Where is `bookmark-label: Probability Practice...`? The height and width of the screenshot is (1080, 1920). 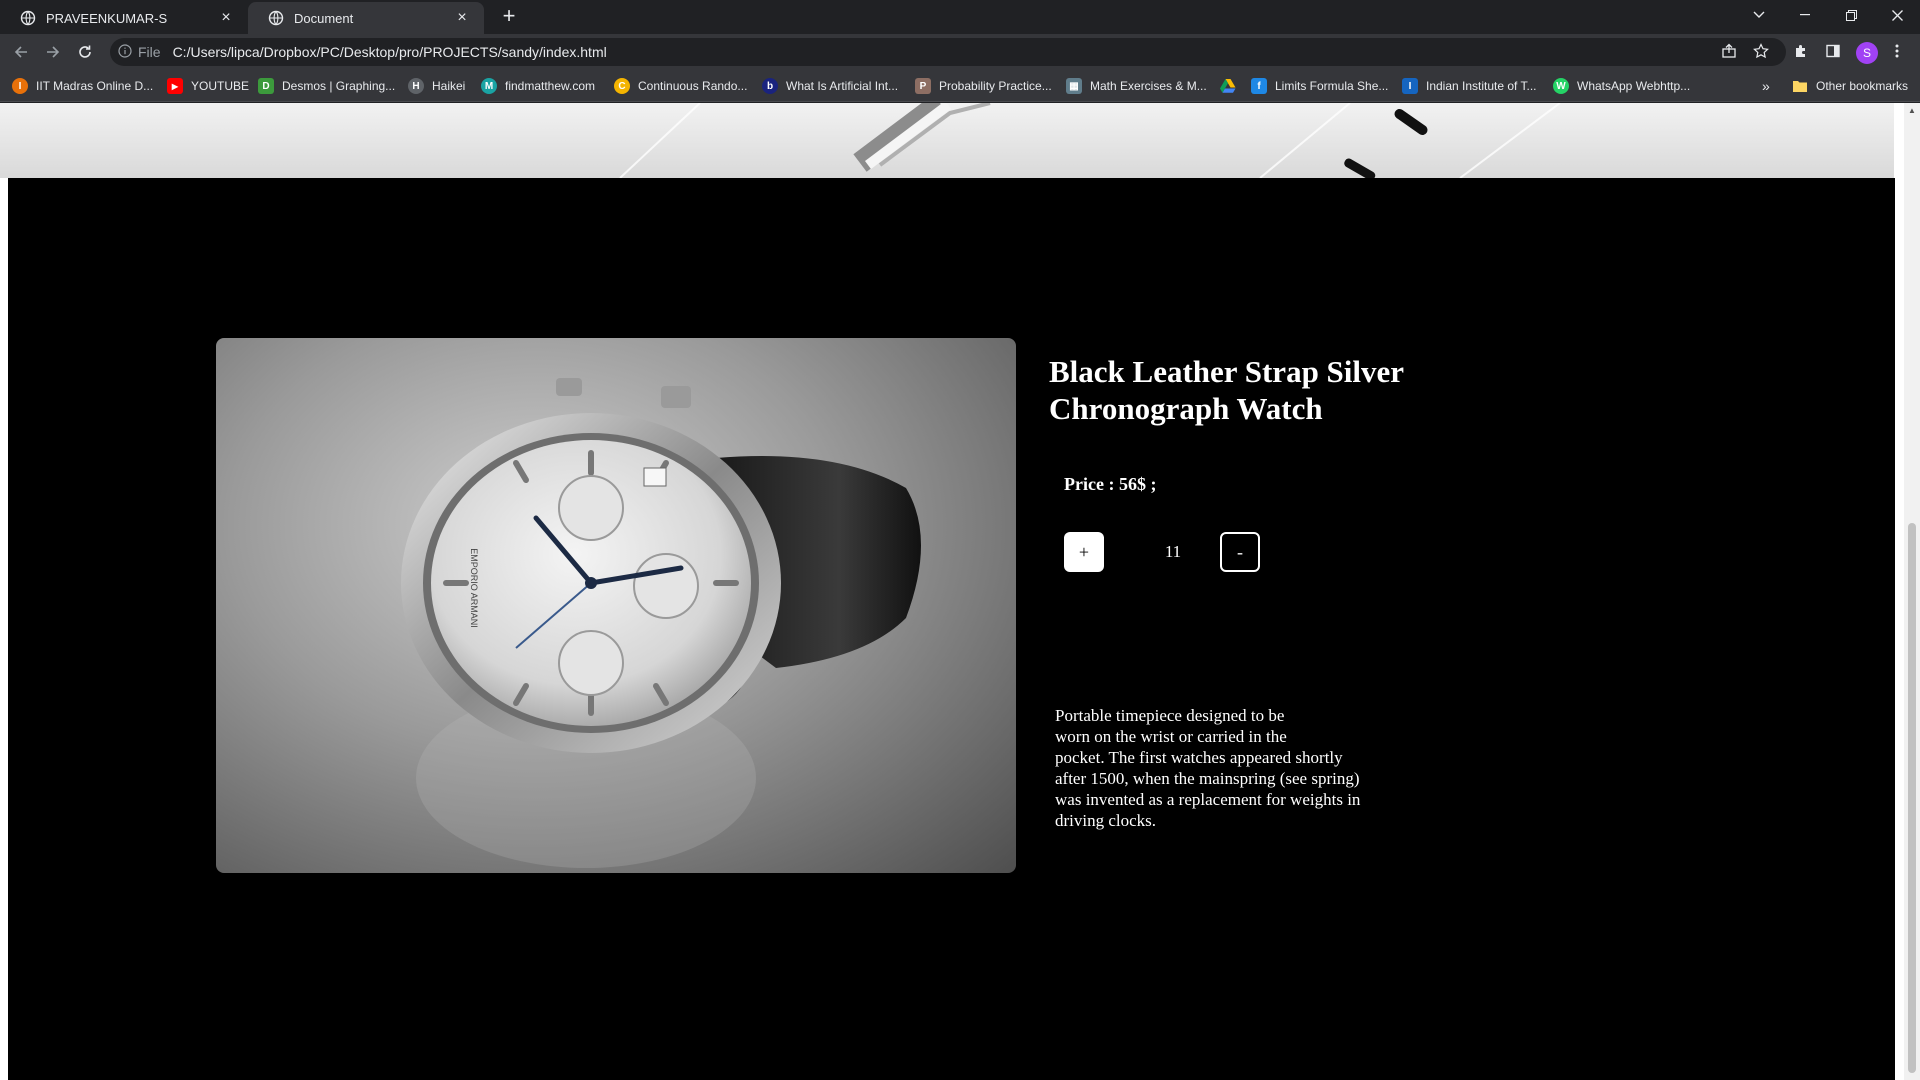
bookmark-label: Probability Practice... is located at coordinates (995, 86).